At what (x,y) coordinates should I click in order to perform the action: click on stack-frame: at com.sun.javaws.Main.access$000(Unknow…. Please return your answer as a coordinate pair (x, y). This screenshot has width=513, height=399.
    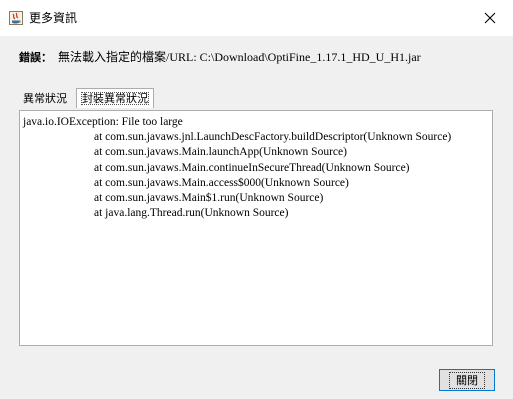
    Looking at the image, I should click on (221, 182).